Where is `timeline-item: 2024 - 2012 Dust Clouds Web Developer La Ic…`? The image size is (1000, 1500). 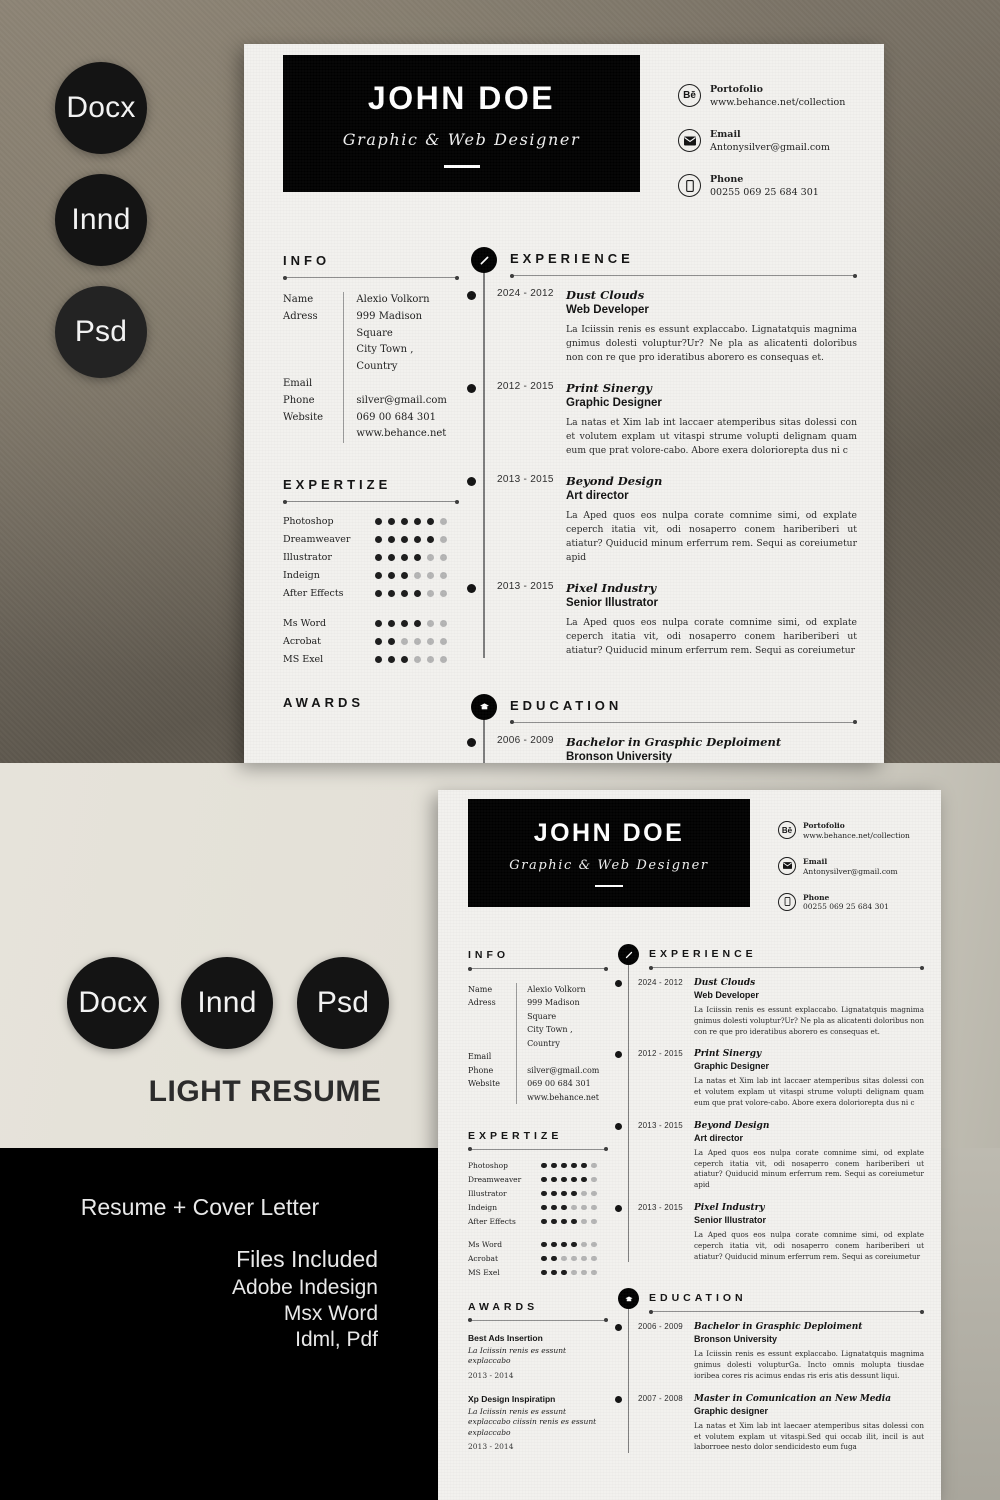 timeline-item: 2024 - 2012 Dust Clouds Web Developer La Ic… is located at coordinates (769, 1007).